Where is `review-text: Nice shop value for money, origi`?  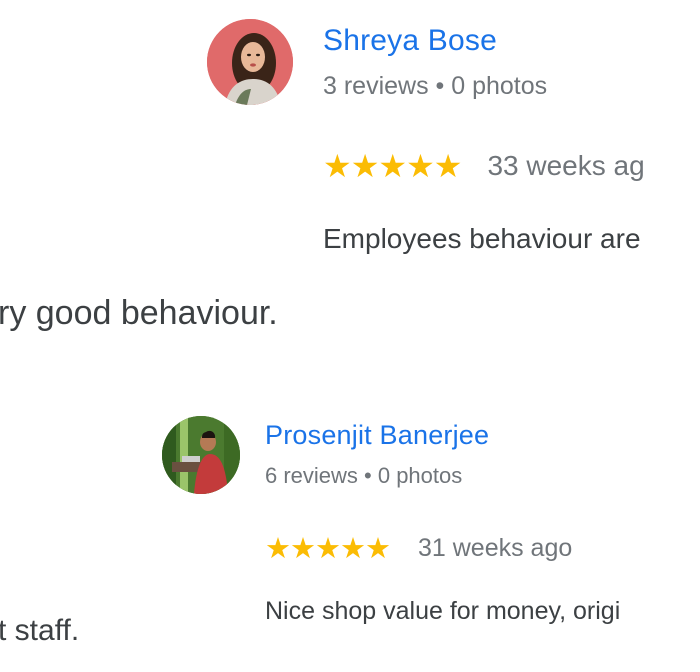
review-text: Nice shop value for money, origi is located at coordinates (442, 611).